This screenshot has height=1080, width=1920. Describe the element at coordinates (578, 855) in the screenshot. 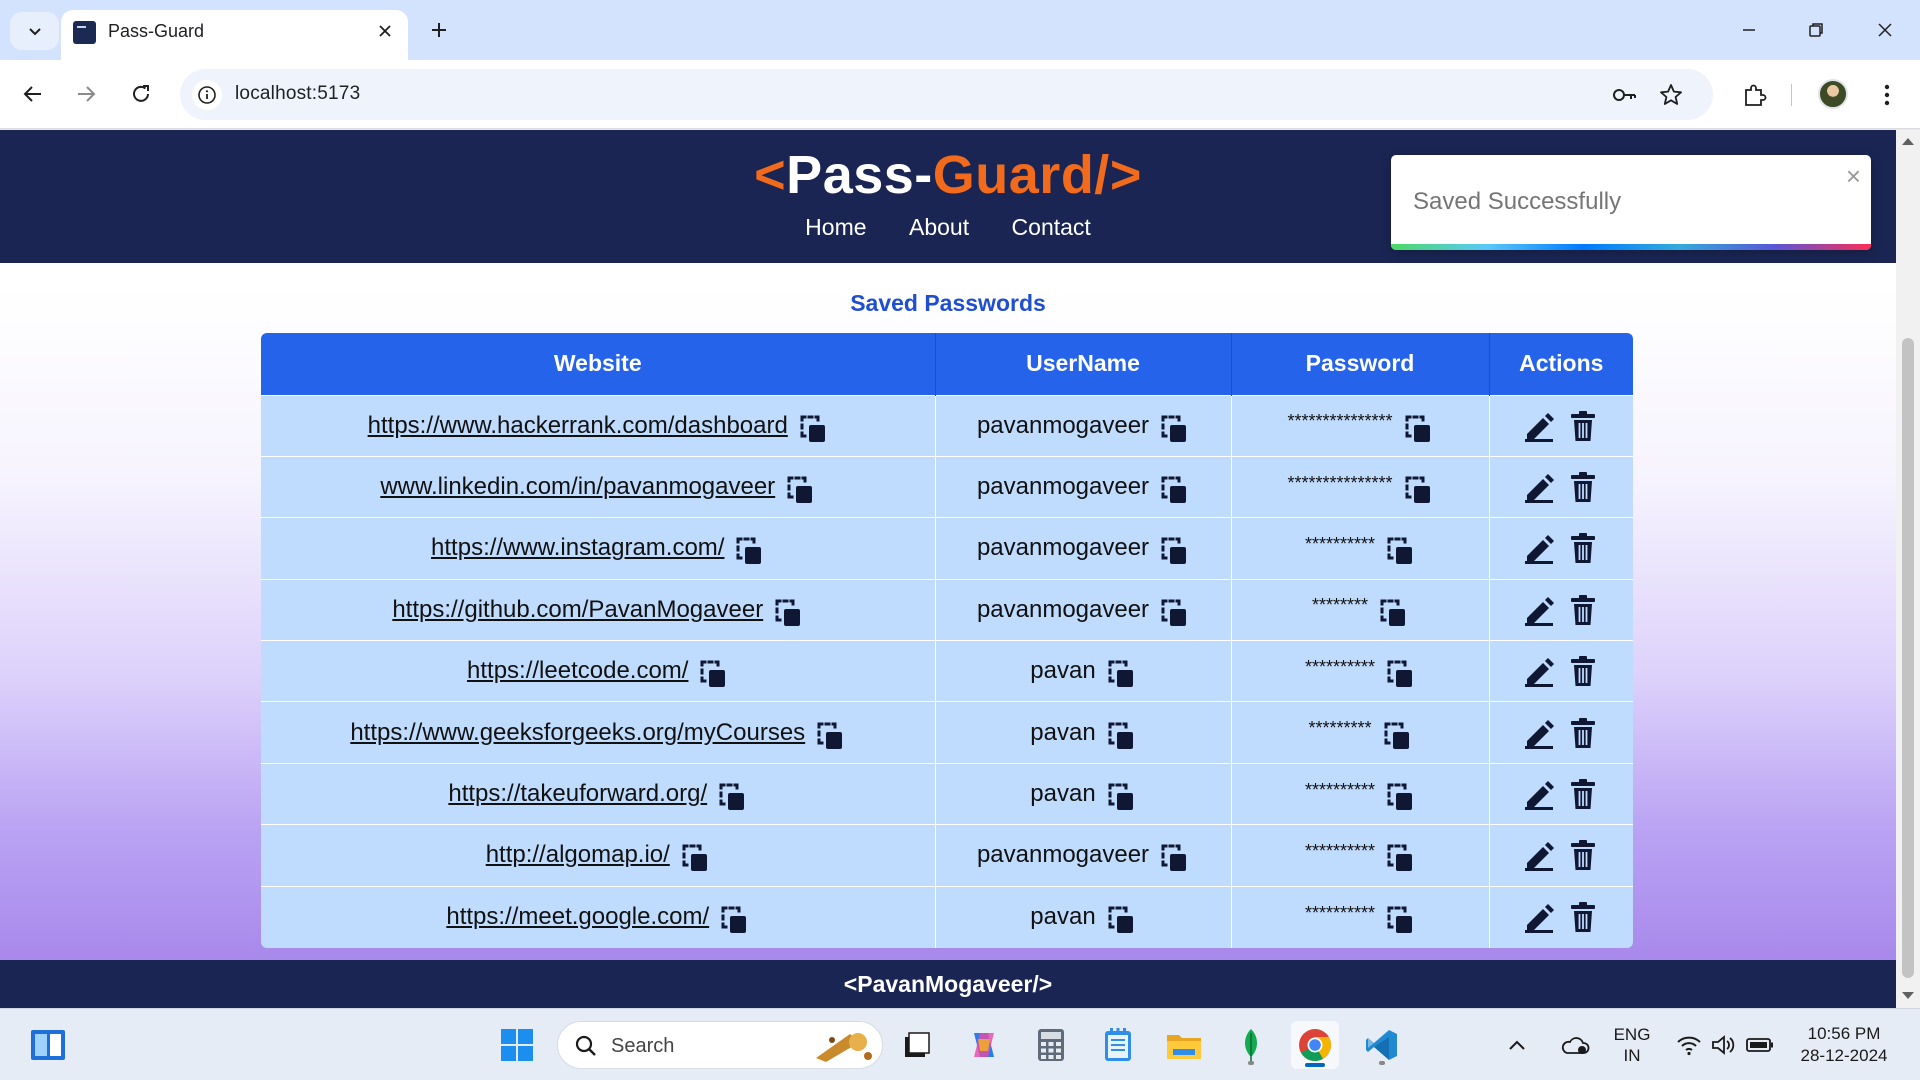

I see `website-link: http://algomap.io/` at that location.